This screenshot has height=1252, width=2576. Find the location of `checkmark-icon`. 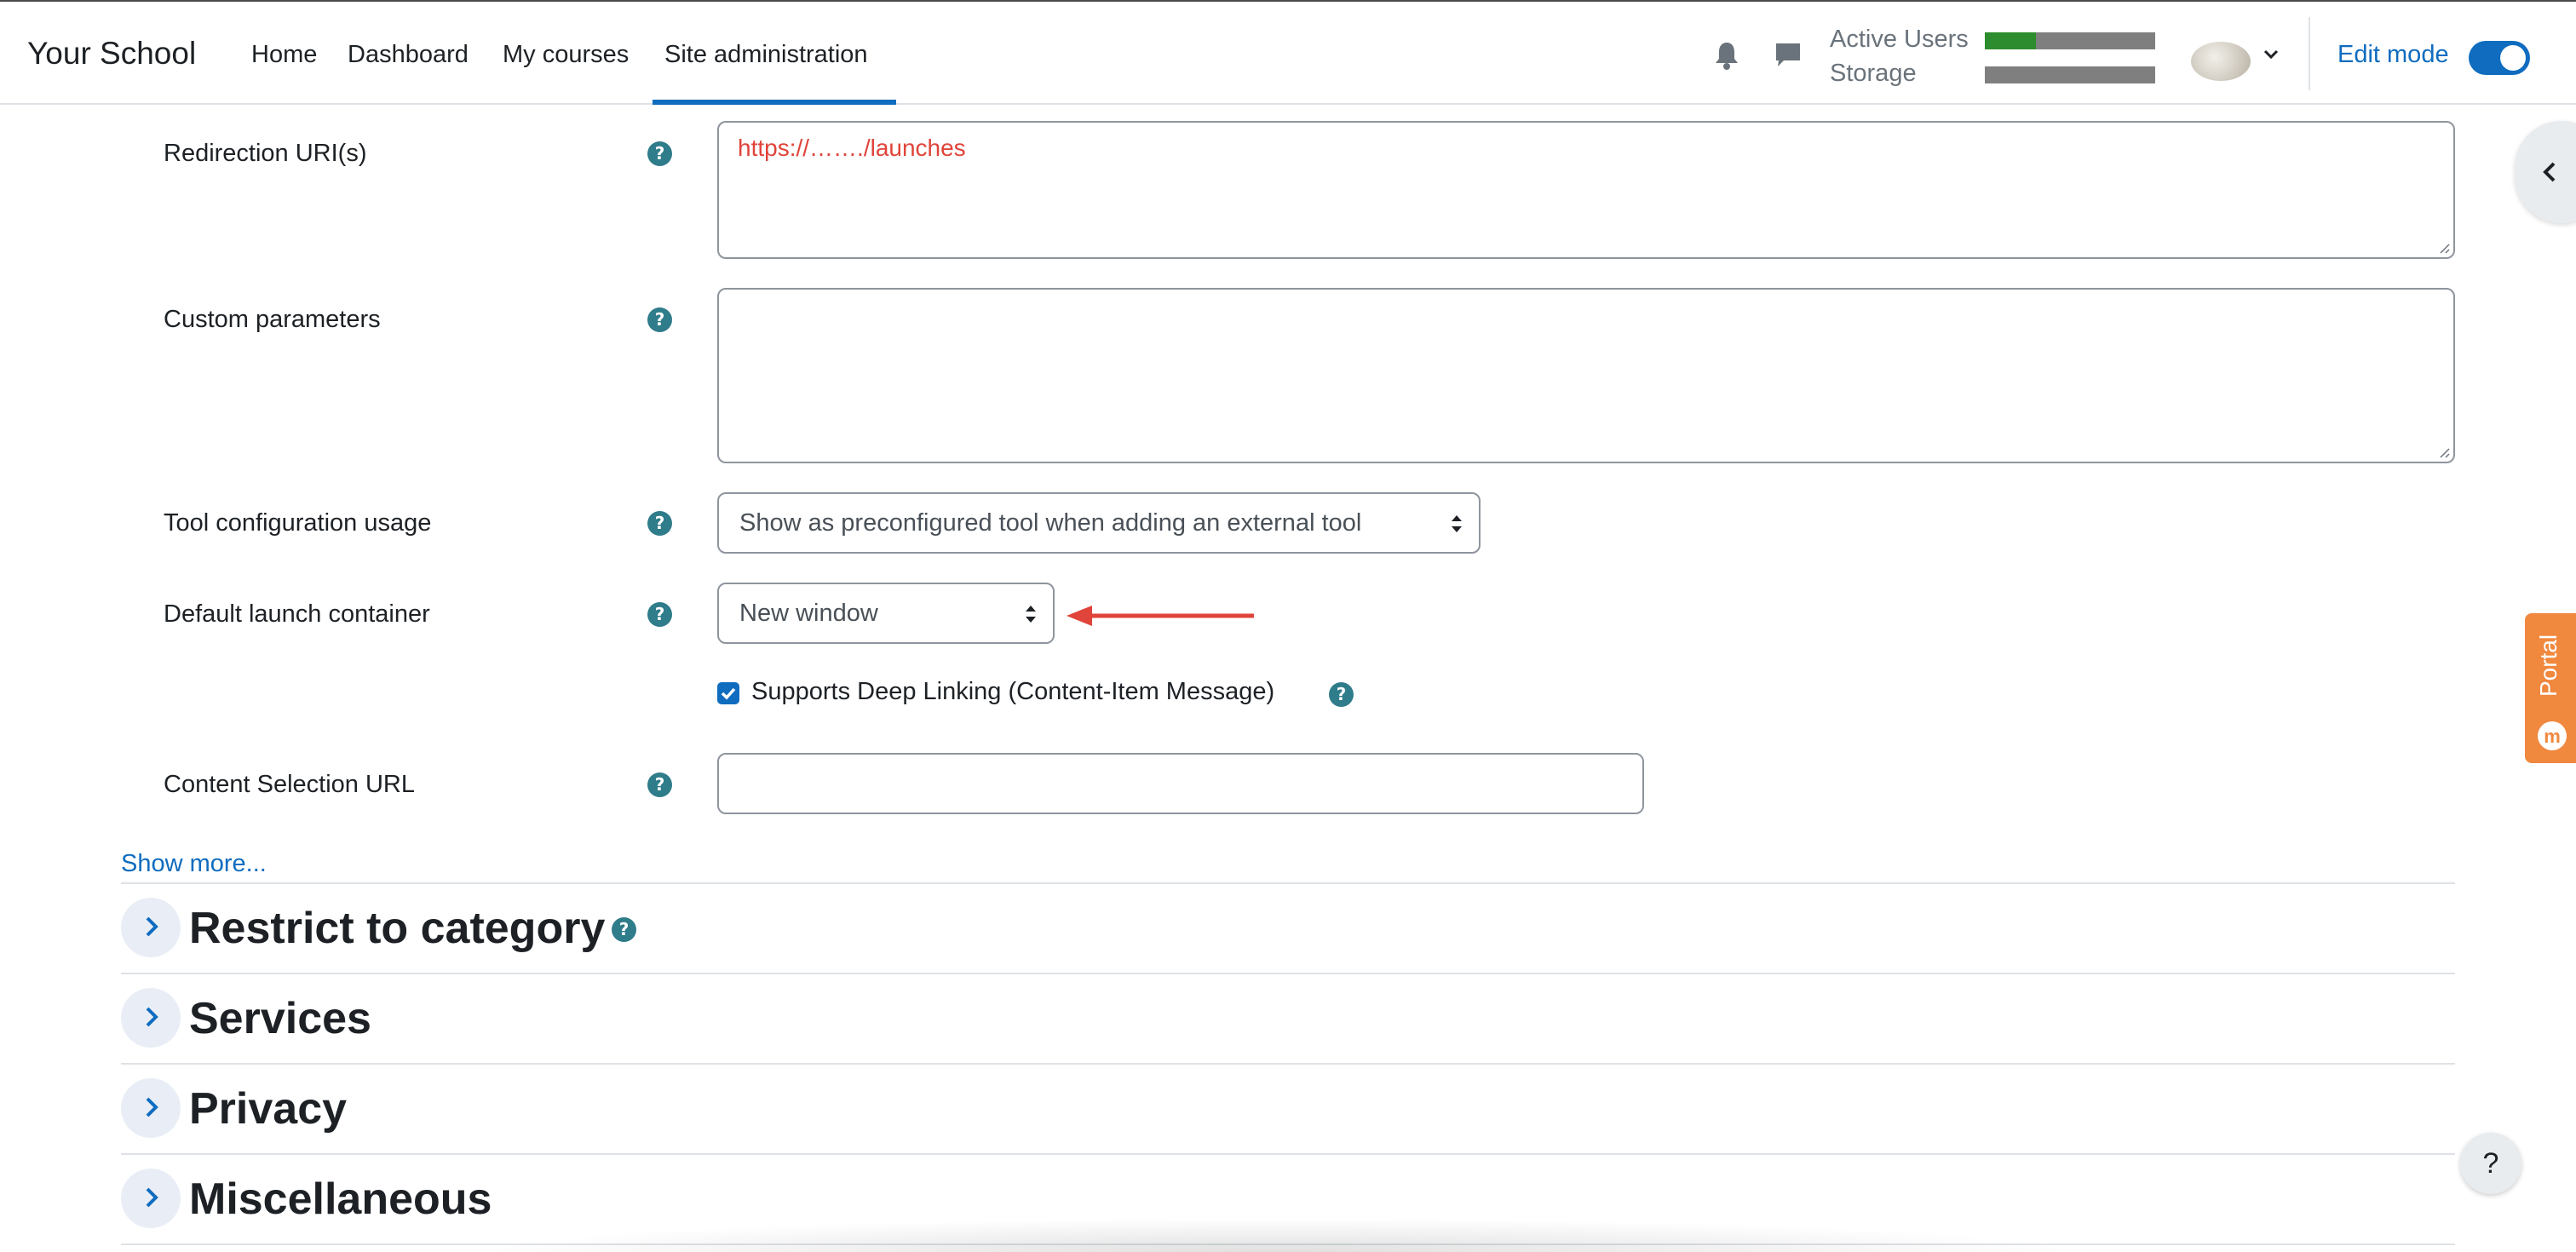

checkmark-icon is located at coordinates (729, 693).